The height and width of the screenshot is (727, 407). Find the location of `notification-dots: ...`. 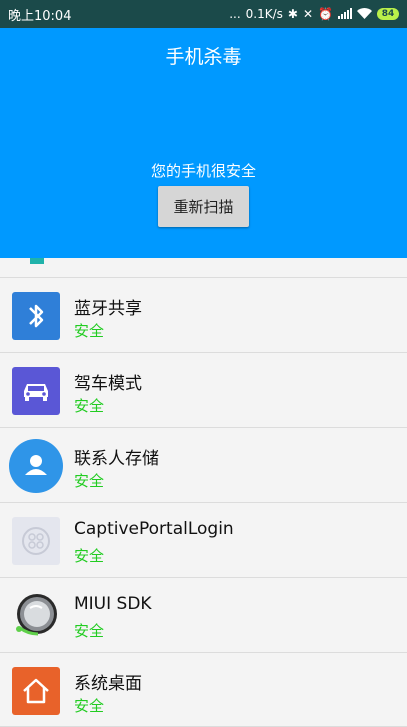

notification-dots: ... is located at coordinates (235, 14).